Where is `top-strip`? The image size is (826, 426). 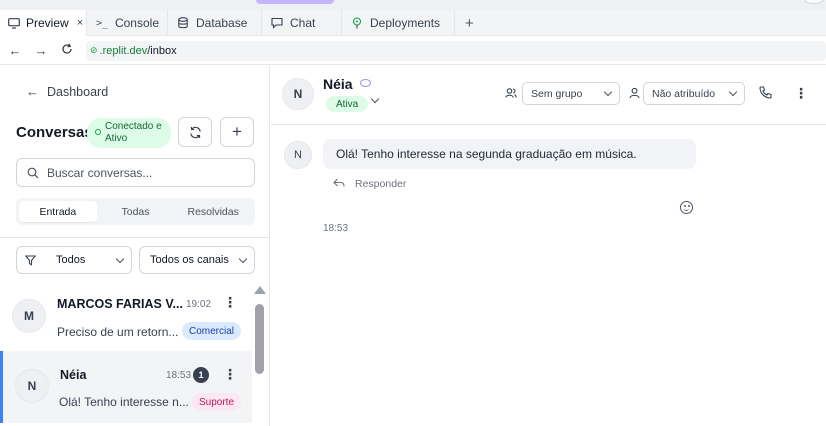 top-strip is located at coordinates (413, 5).